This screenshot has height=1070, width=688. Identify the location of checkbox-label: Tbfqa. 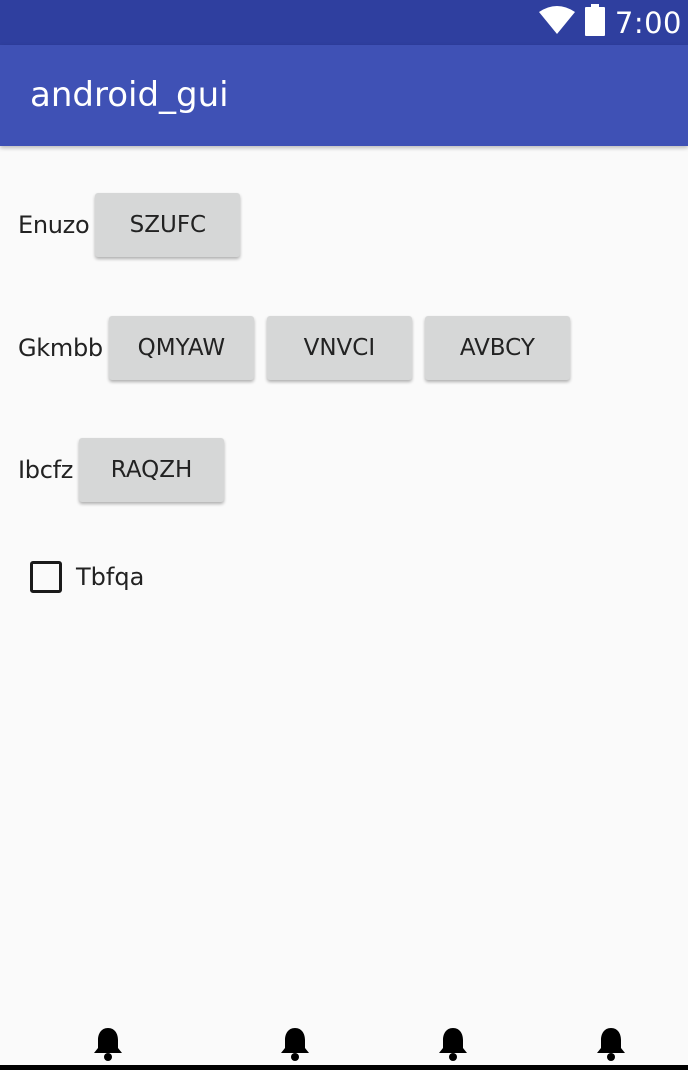
(110, 577).